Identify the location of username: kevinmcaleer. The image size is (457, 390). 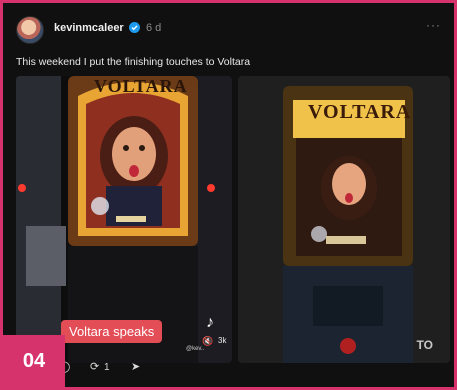
(89, 28).